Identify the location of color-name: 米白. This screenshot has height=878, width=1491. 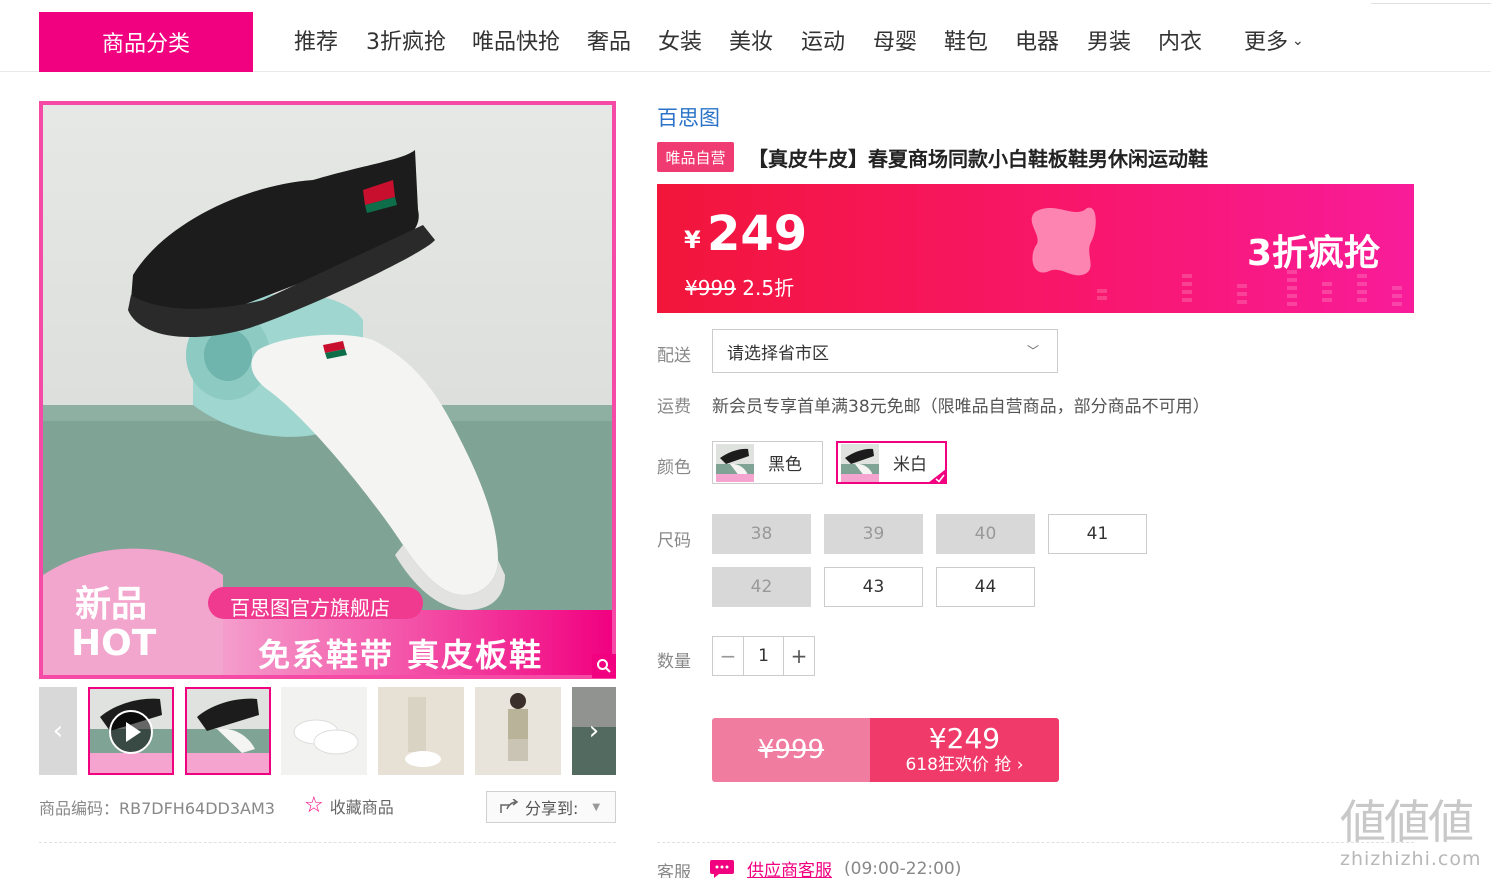
(910, 465).